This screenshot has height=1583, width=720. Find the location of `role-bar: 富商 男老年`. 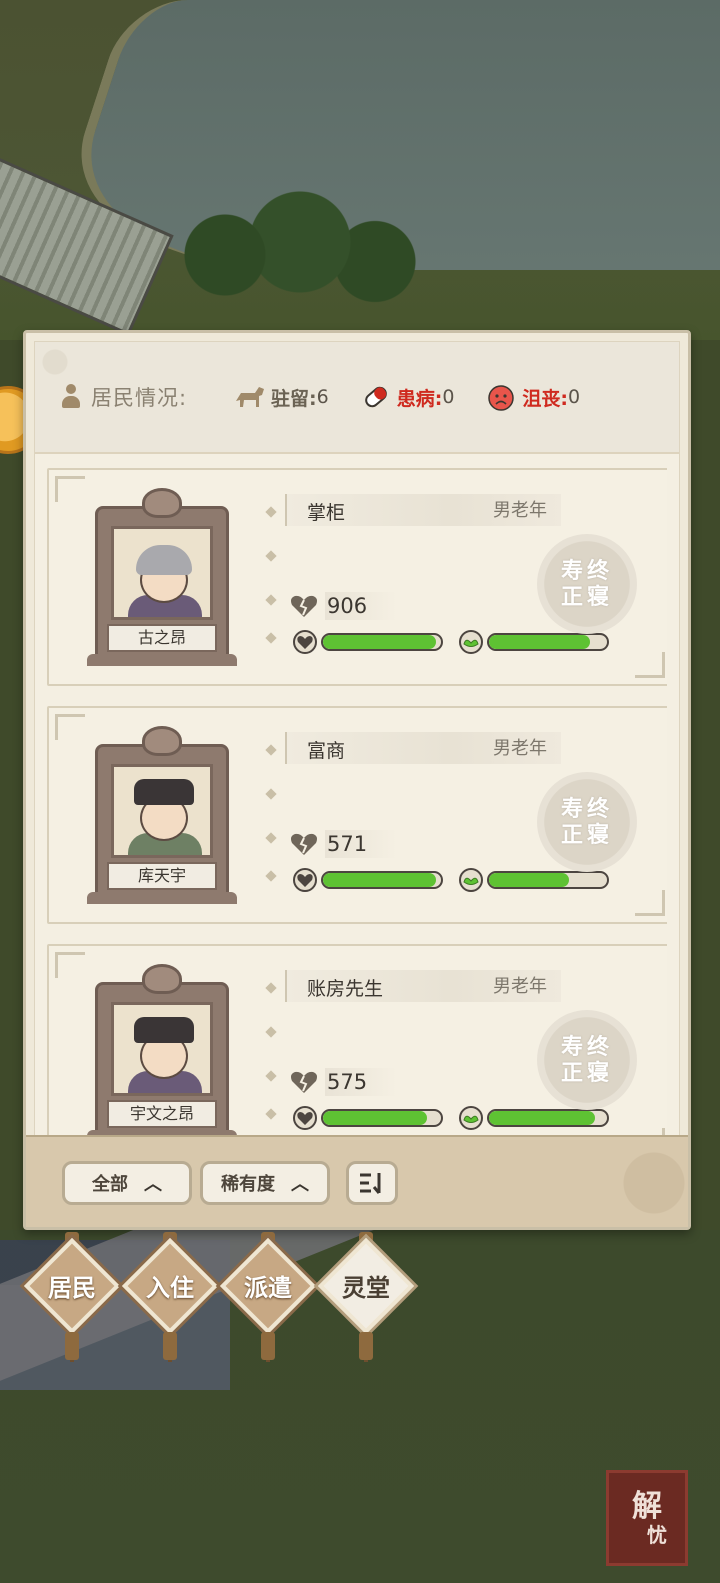

role-bar: 富商 男老年 is located at coordinates (423, 748).